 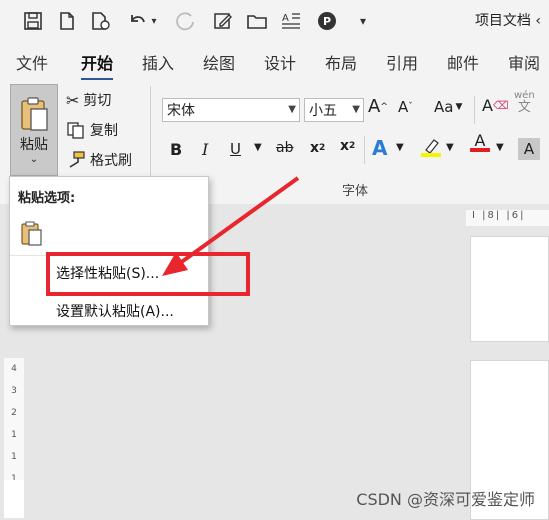 What do you see at coordinates (231, 226) in the screenshot?
I see `annotation-arrow` at bounding box center [231, 226].